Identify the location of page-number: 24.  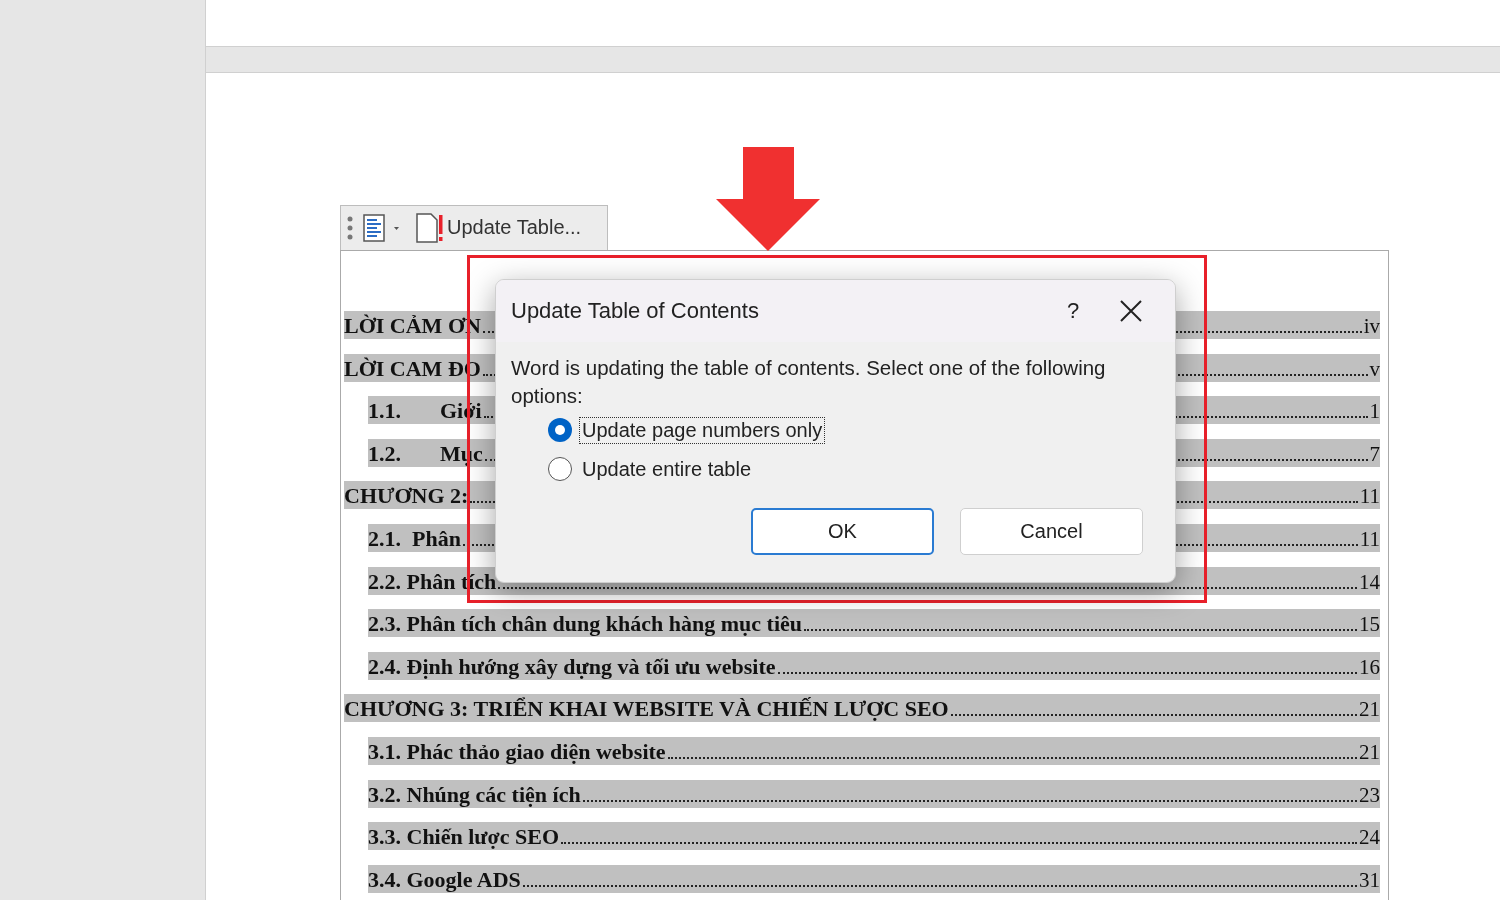
(1369, 837).